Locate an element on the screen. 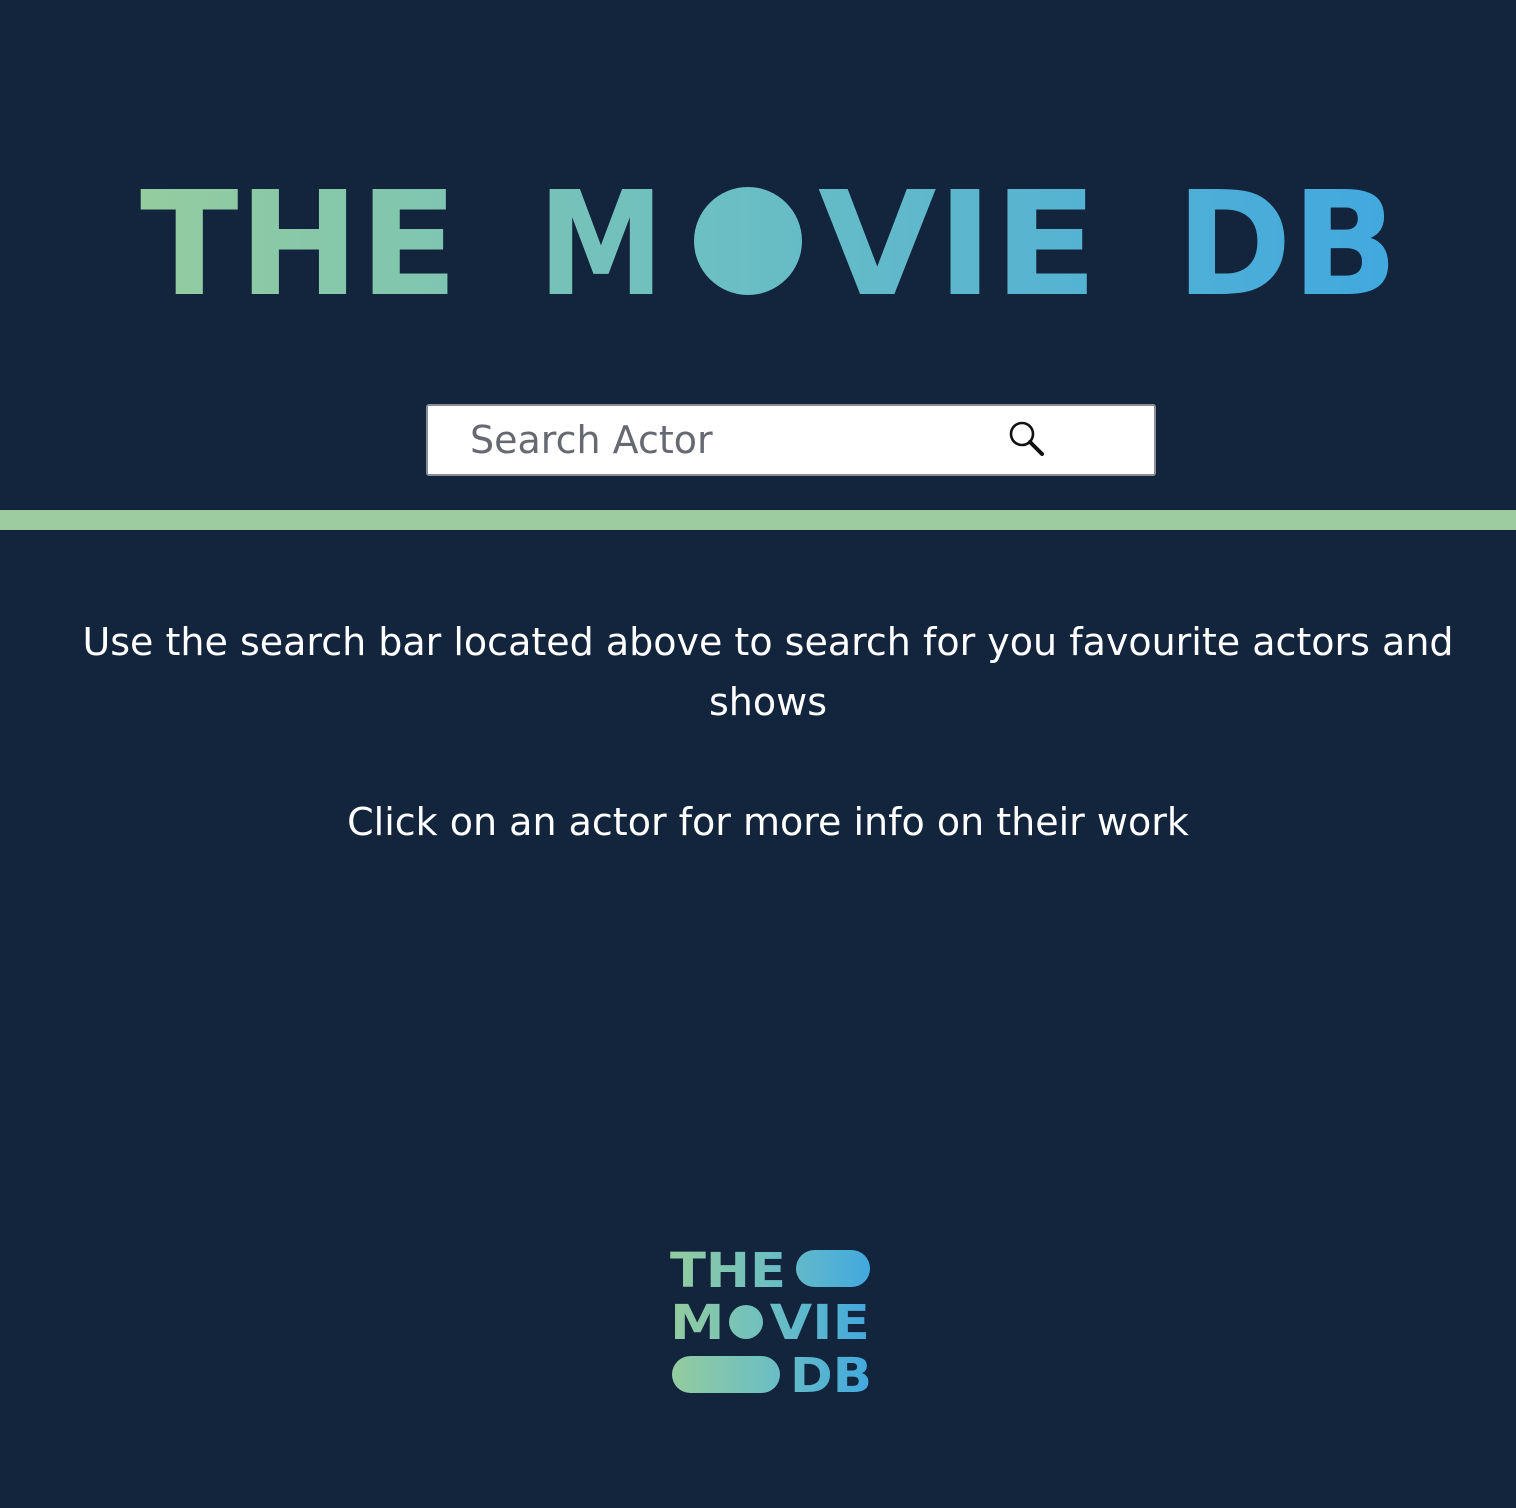 This screenshot has width=1516, height=1508. footer-logo: THE MOVIE DB is located at coordinates (770, 1322).